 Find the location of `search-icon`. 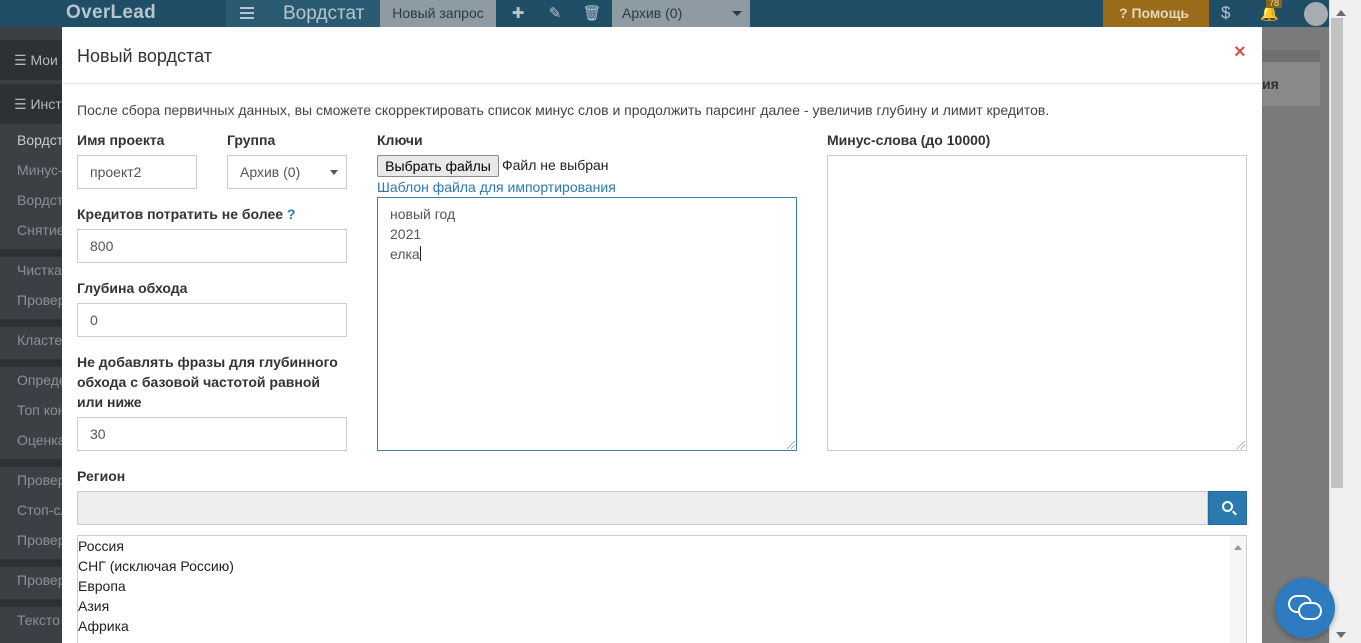

search-icon is located at coordinates (1227, 506).